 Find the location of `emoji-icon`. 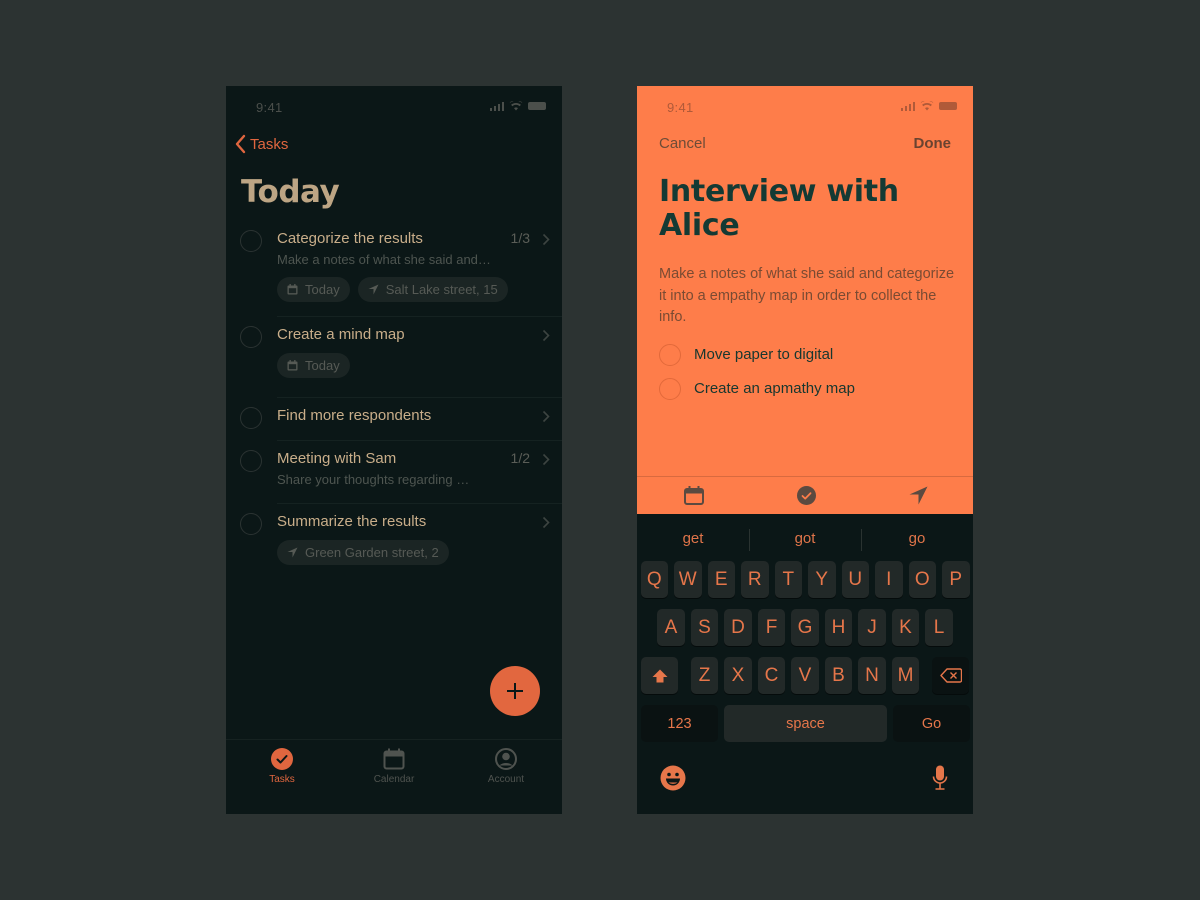

emoji-icon is located at coordinates (673, 778).